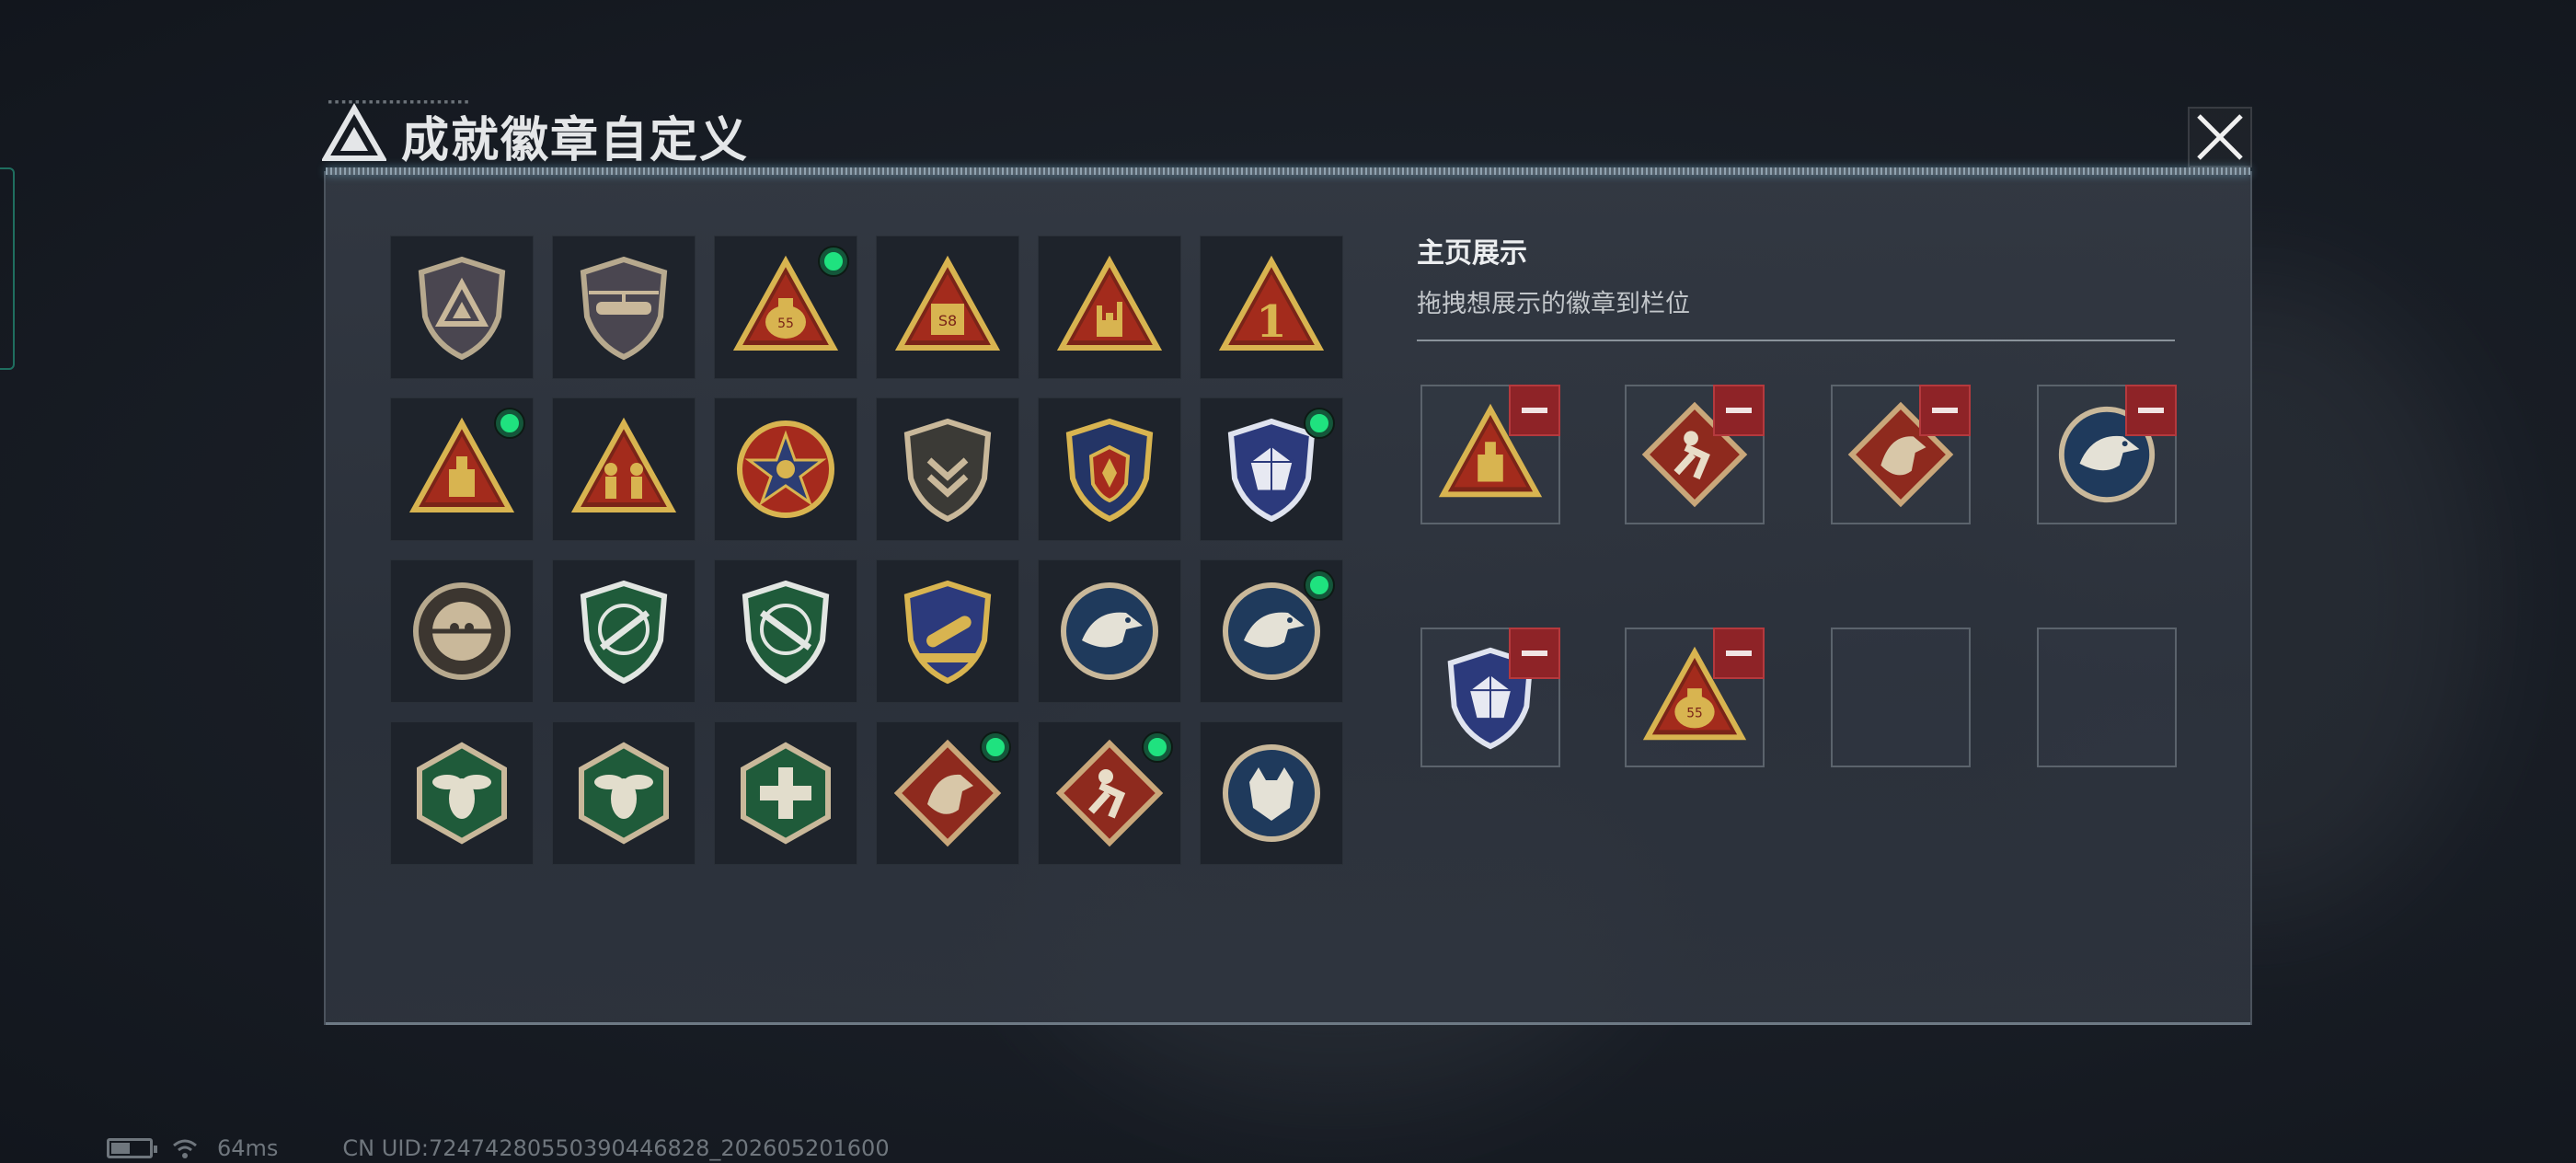 This screenshot has width=2576, height=1163. I want to click on svg-text: S8, so click(947, 320).